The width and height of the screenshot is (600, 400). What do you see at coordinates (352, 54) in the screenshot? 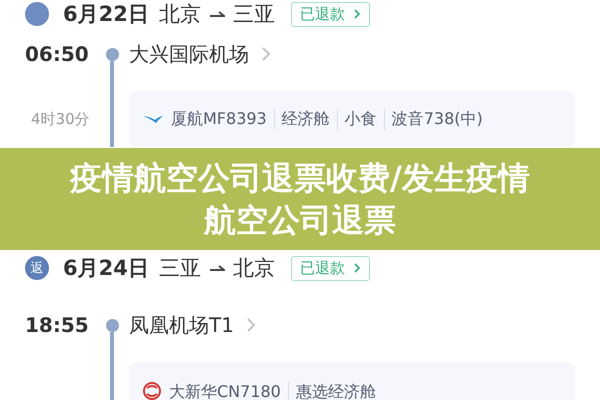
I see `airport-link: 大兴国际机场` at bounding box center [352, 54].